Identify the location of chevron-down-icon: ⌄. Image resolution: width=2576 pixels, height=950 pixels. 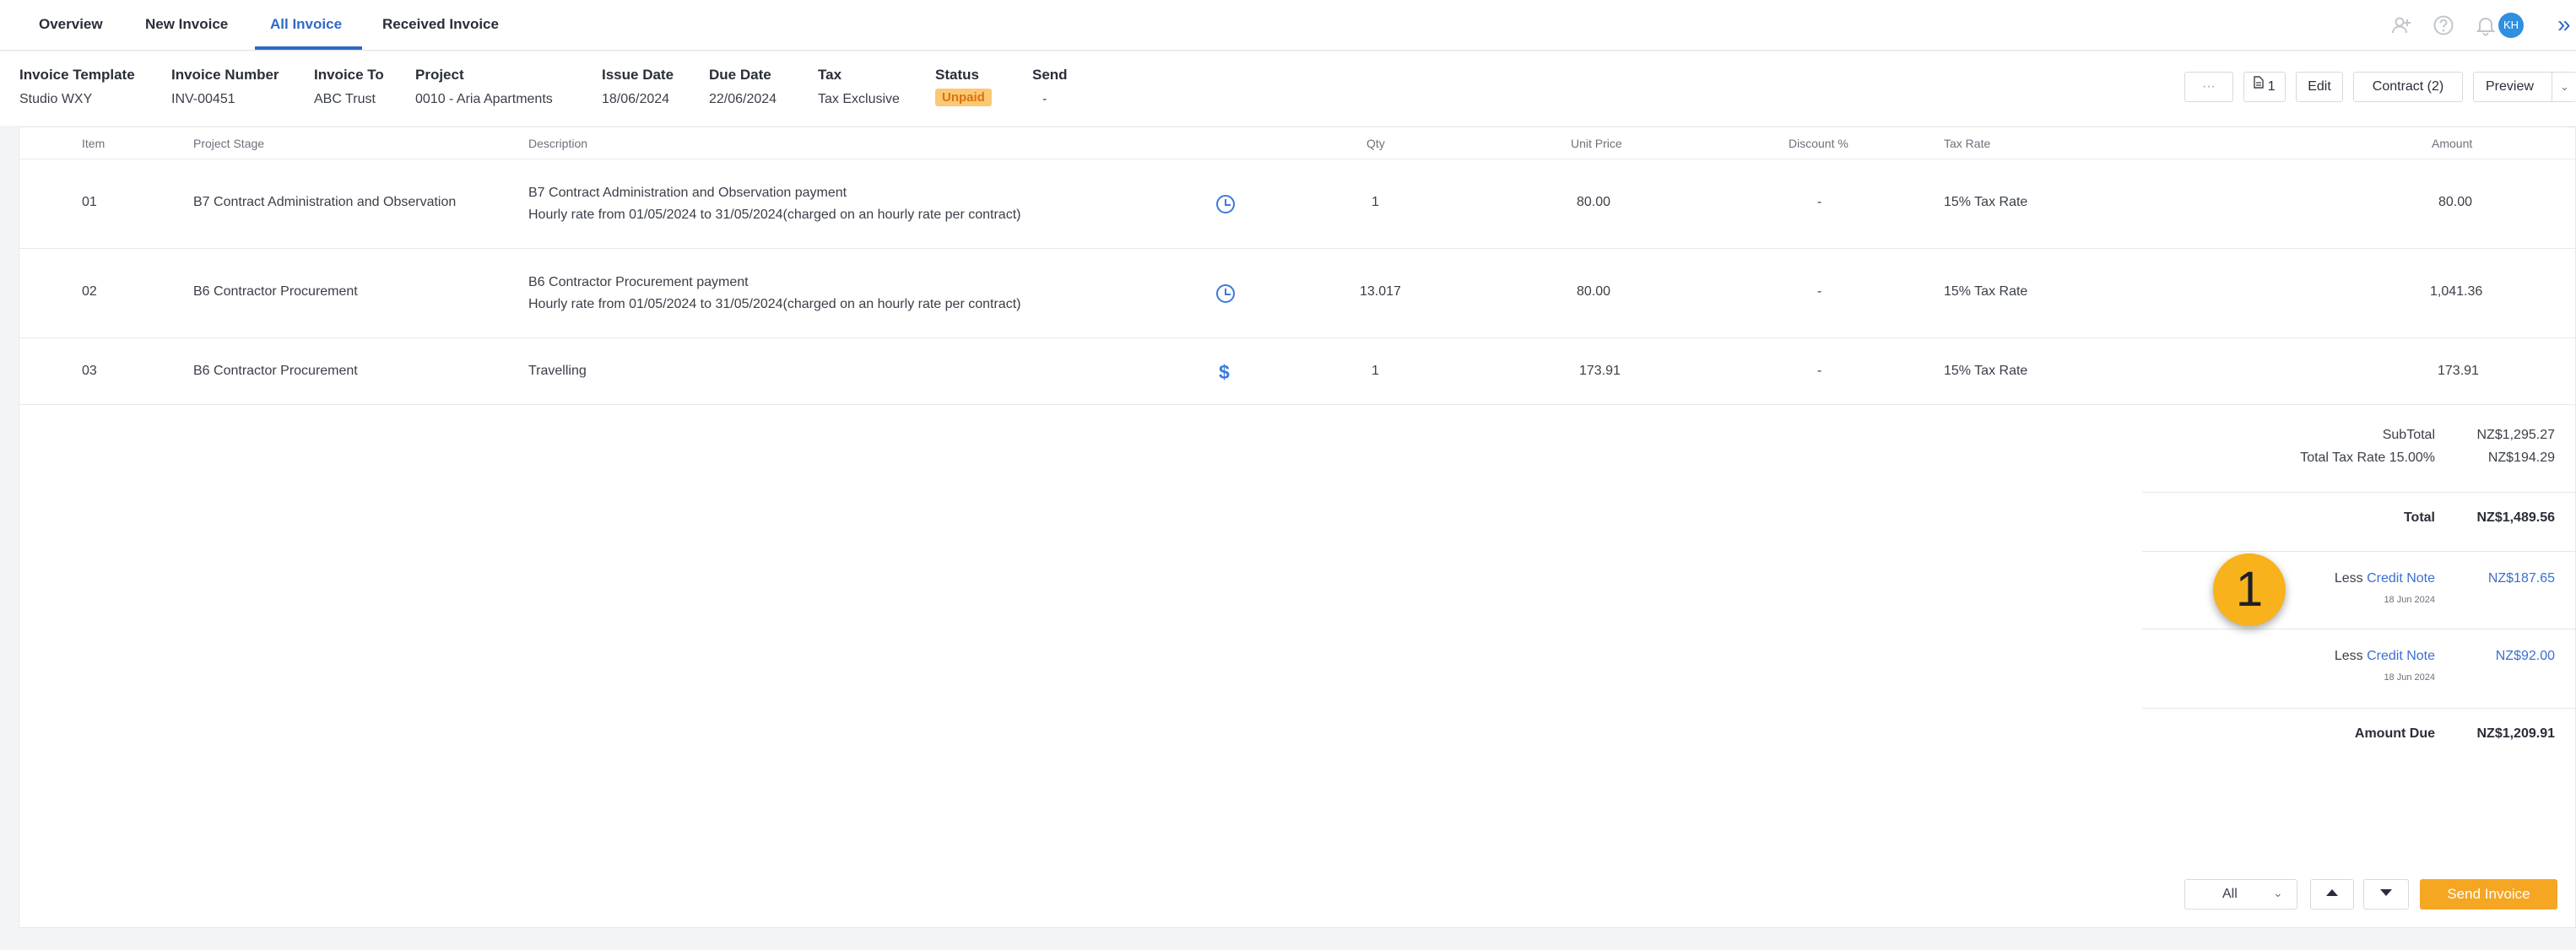
(2278, 892).